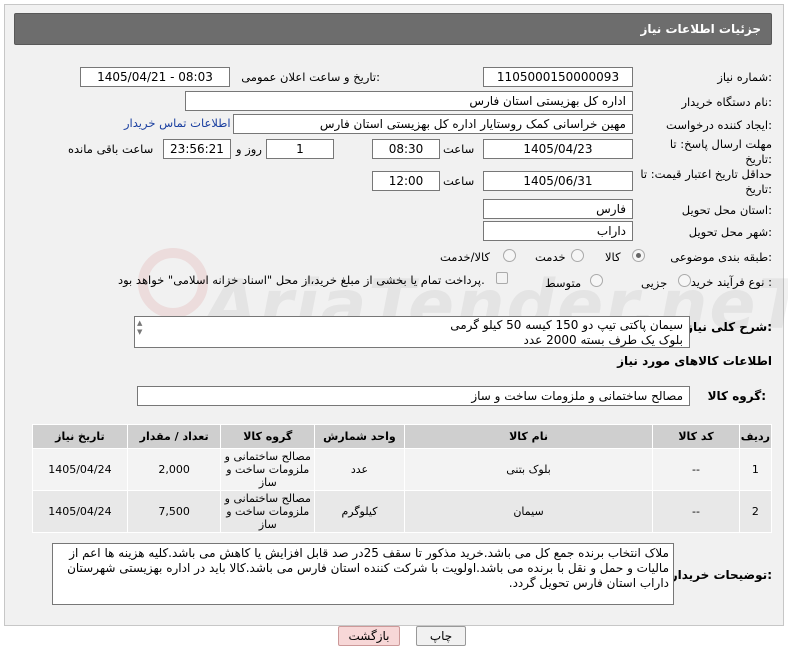  I want to click on province-field: فارس, so click(558, 209).